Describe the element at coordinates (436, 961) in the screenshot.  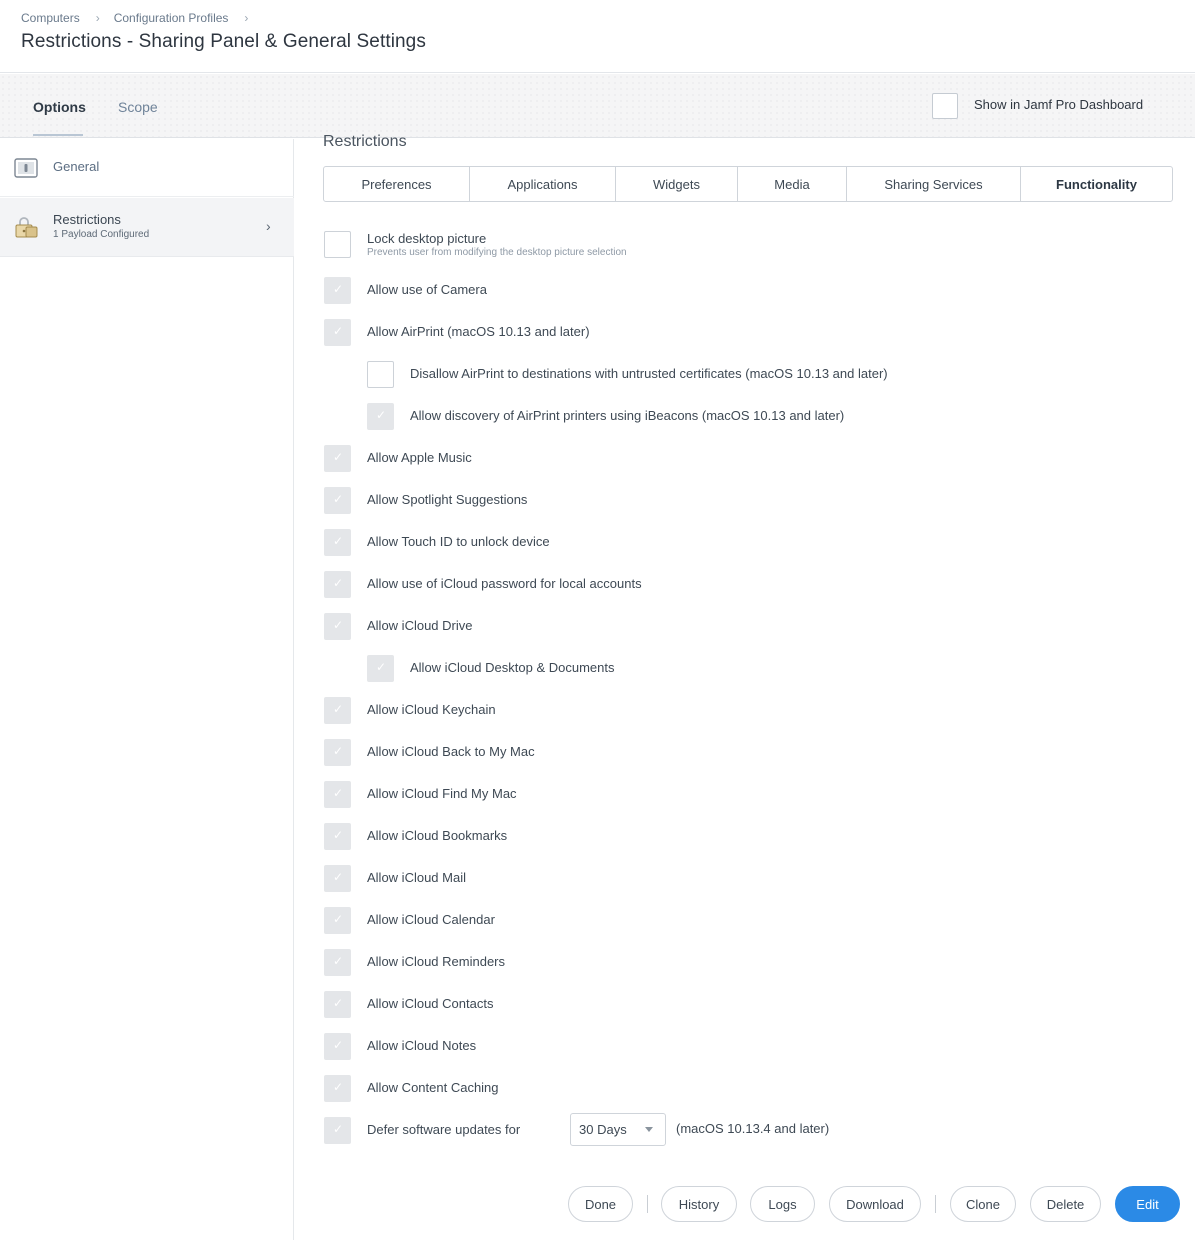
I see `option-label: Allow iCloud Reminders` at that location.